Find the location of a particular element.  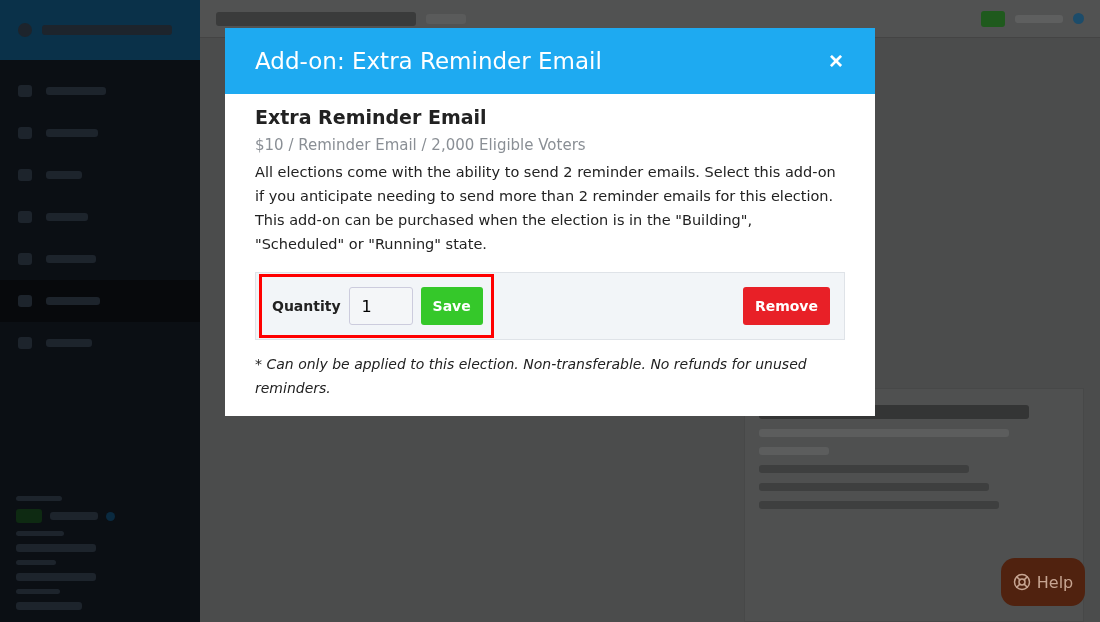

quantity-label: Quantity is located at coordinates (306, 306).